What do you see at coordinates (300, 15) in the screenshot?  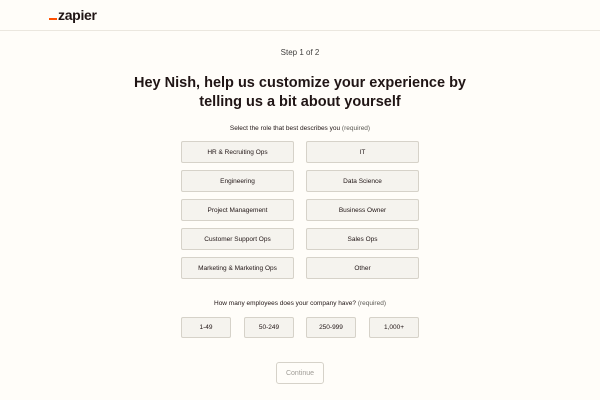 I see `top-header: zapier` at bounding box center [300, 15].